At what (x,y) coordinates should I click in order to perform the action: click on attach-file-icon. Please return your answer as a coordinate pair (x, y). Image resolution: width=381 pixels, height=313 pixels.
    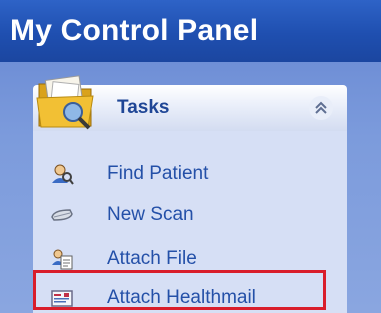
    Looking at the image, I should click on (62, 259).